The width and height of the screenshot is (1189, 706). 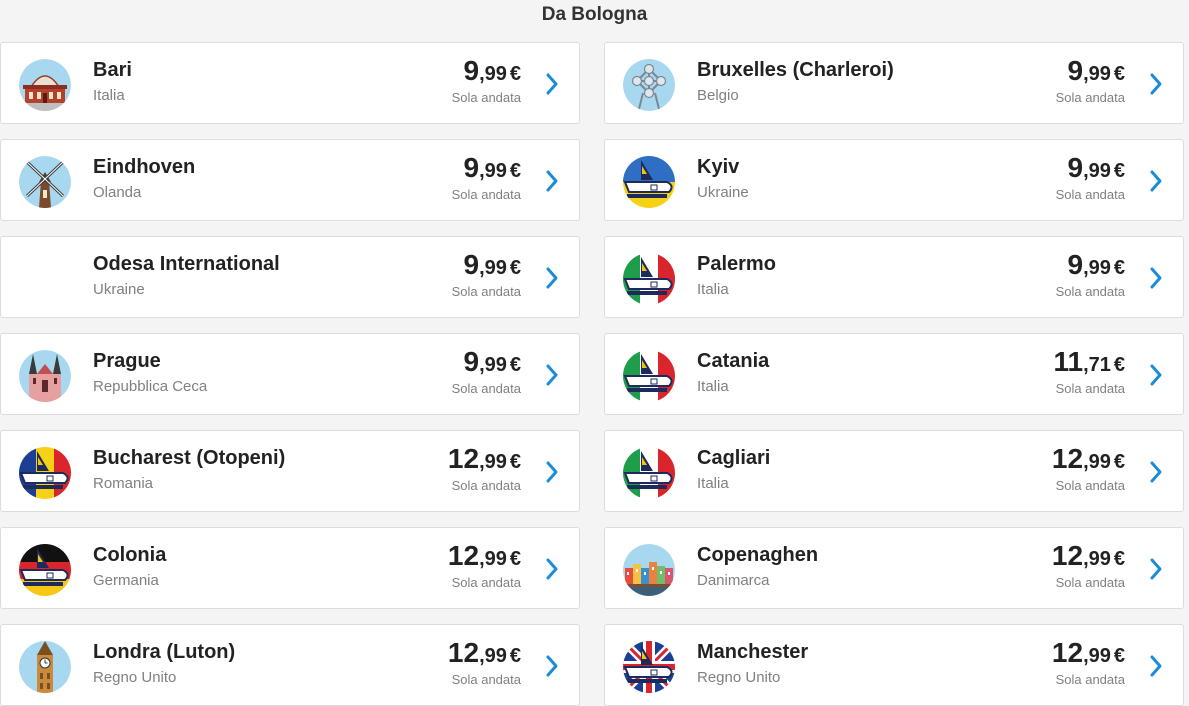 What do you see at coordinates (795, 70) in the screenshot?
I see `city-name: Bruxelles (Charleroi)` at bounding box center [795, 70].